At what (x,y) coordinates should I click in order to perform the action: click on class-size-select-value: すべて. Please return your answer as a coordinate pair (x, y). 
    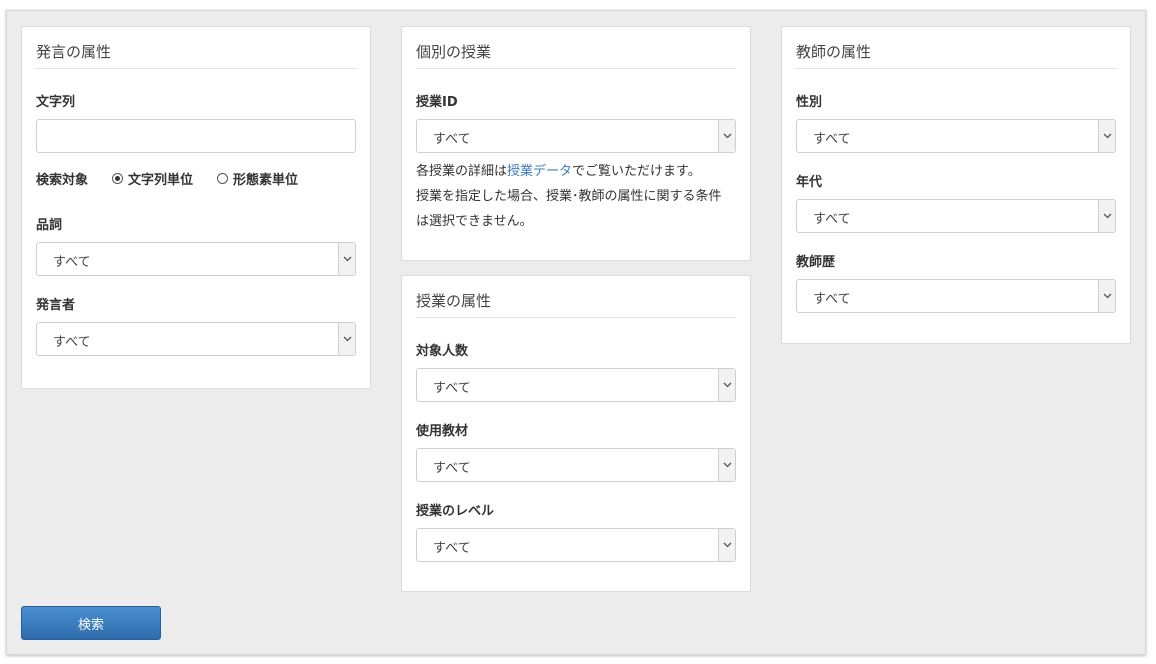
    Looking at the image, I should click on (452, 388).